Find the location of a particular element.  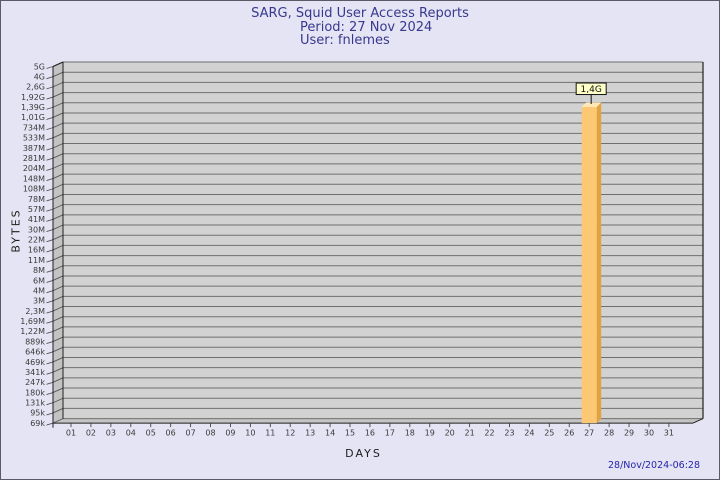

x-tick-label: 20 is located at coordinates (450, 433).